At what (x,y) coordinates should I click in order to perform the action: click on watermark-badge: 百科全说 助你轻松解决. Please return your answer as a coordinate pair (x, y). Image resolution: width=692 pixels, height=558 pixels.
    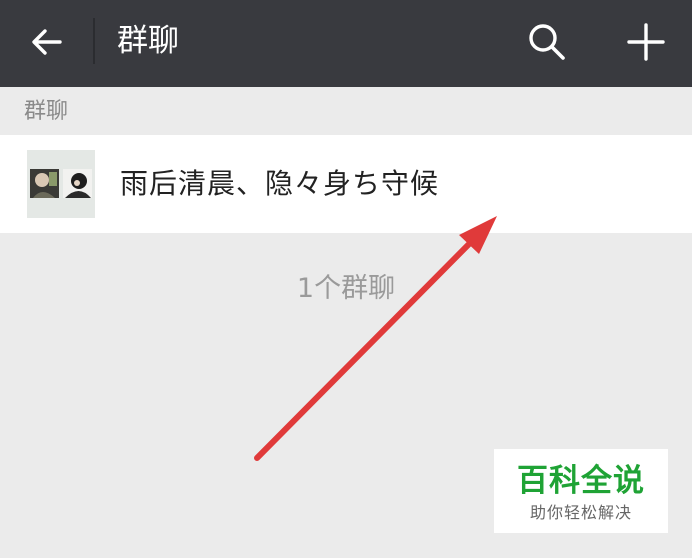
    Looking at the image, I should click on (581, 491).